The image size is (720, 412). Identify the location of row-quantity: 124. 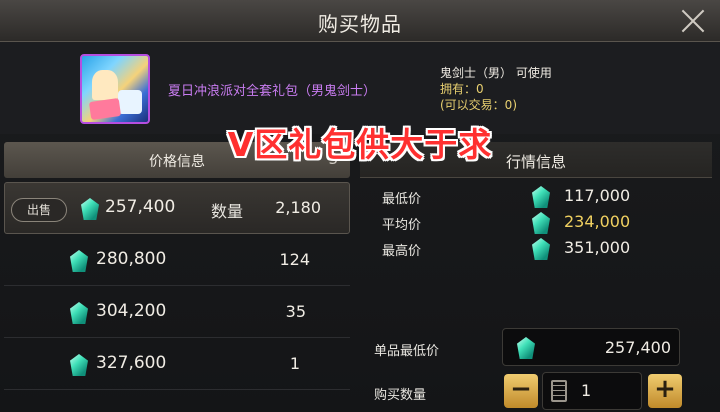
(294, 259).